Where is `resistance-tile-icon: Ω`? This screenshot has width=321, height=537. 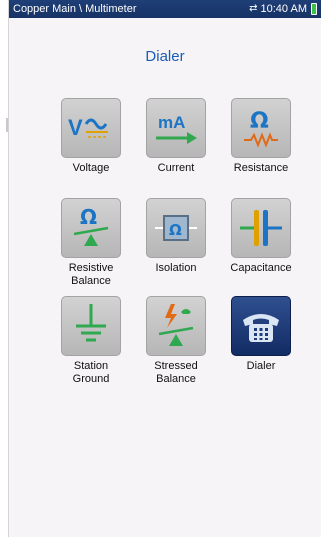 resistance-tile-icon: Ω is located at coordinates (261, 128).